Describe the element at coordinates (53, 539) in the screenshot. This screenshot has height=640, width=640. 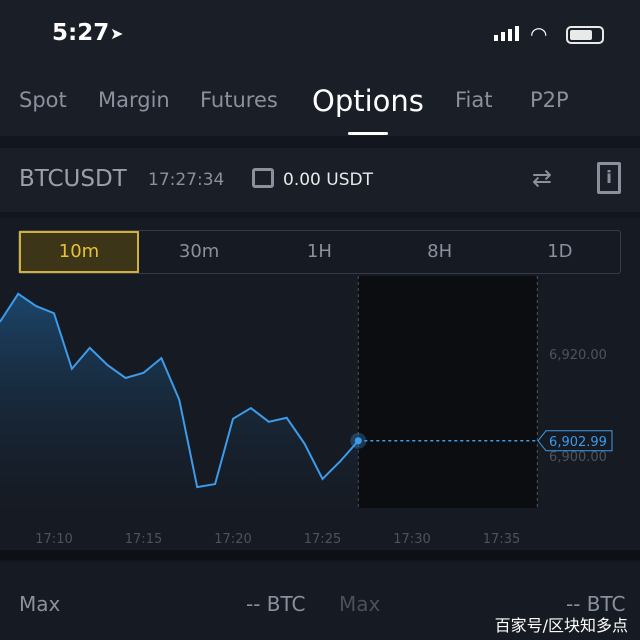
I see `x-tick-label: 17:10` at that location.